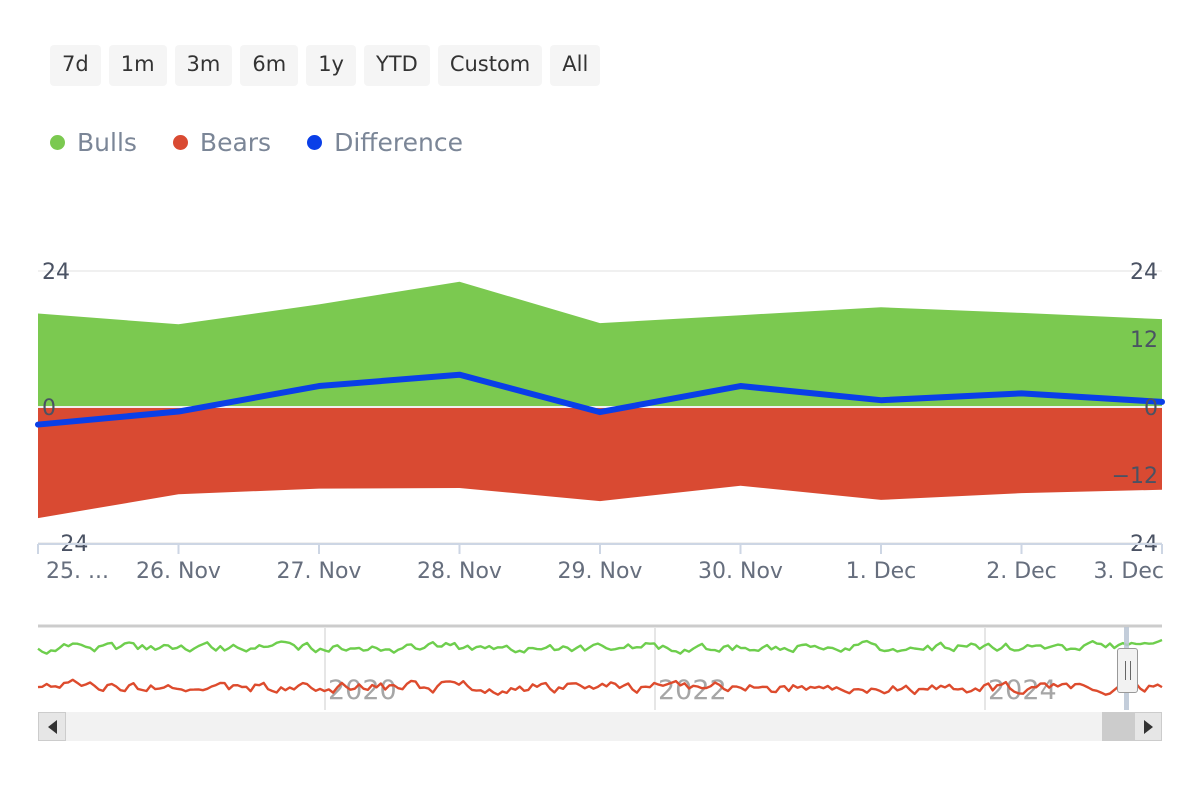 The height and width of the screenshot is (800, 1200). What do you see at coordinates (1135, 408) in the screenshot?
I see `y-axis-labels-right: 24 12 0 −12 −24` at bounding box center [1135, 408].